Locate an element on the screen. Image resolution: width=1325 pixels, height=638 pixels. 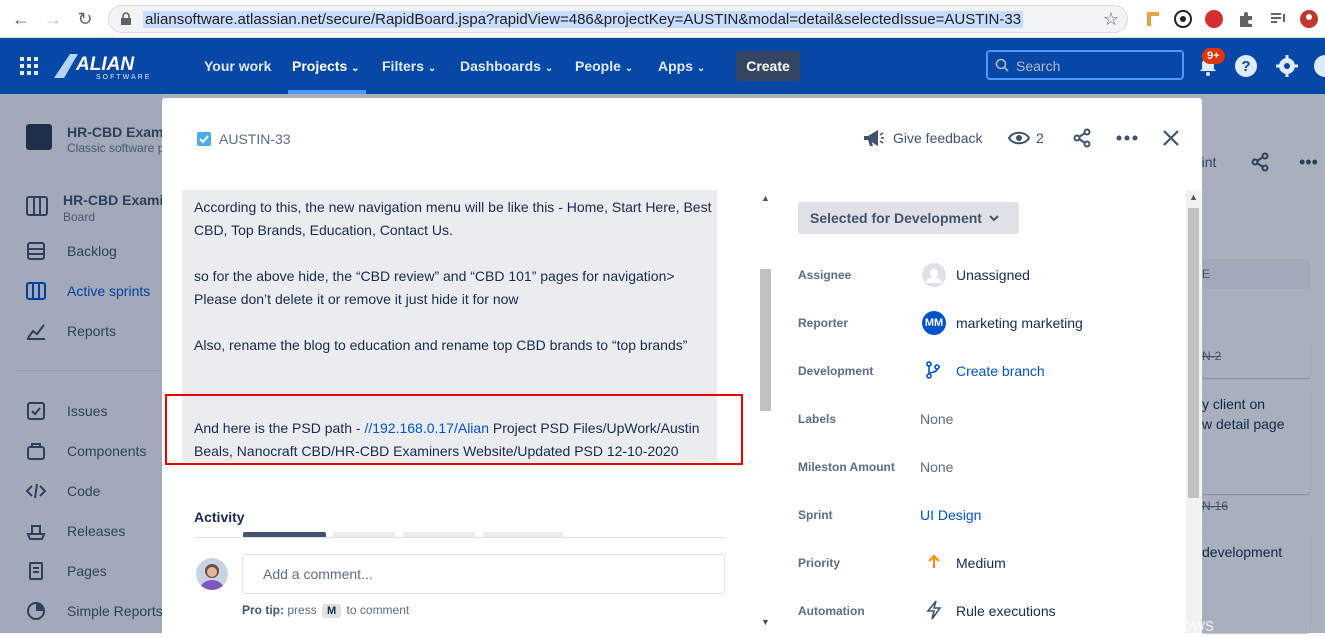
nav-filters: Filters ⌄ is located at coordinates (409, 66).